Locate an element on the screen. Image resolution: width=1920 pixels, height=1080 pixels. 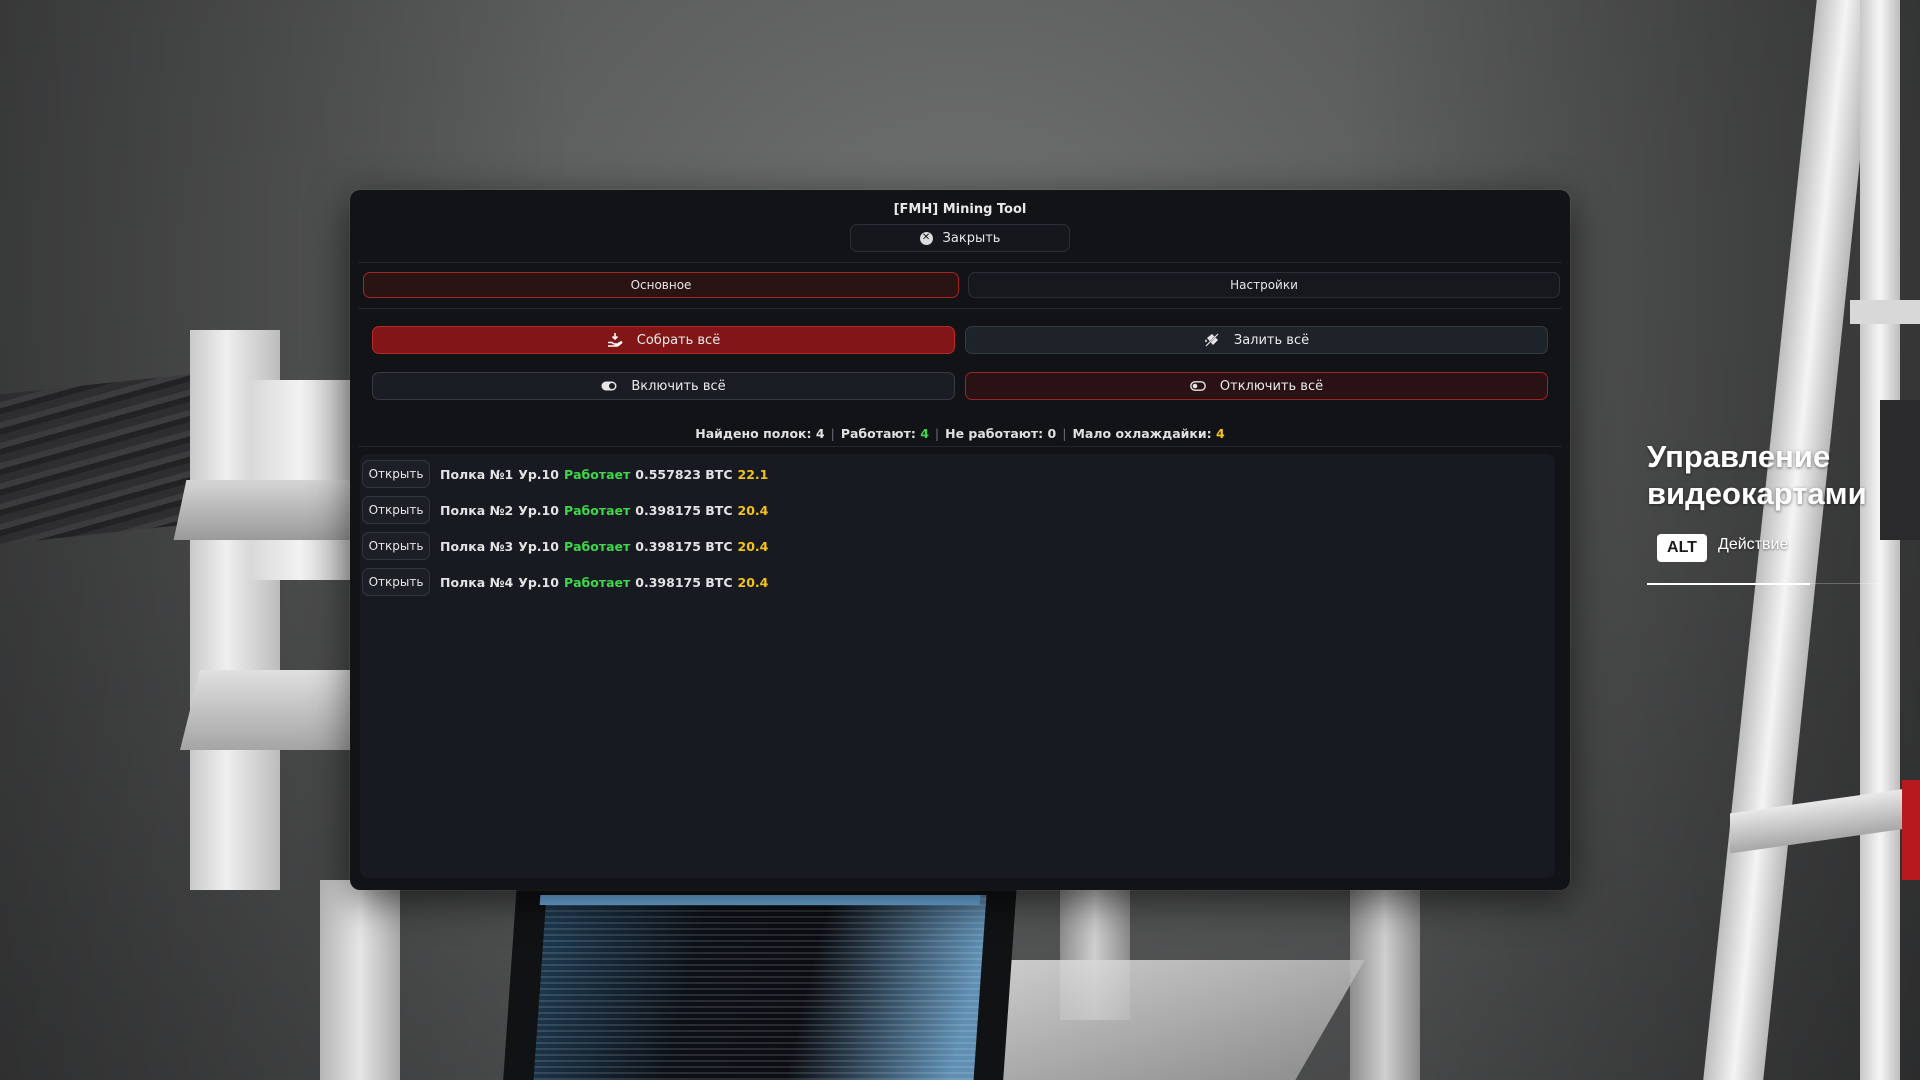
toggle-on-icon is located at coordinates (609, 386).